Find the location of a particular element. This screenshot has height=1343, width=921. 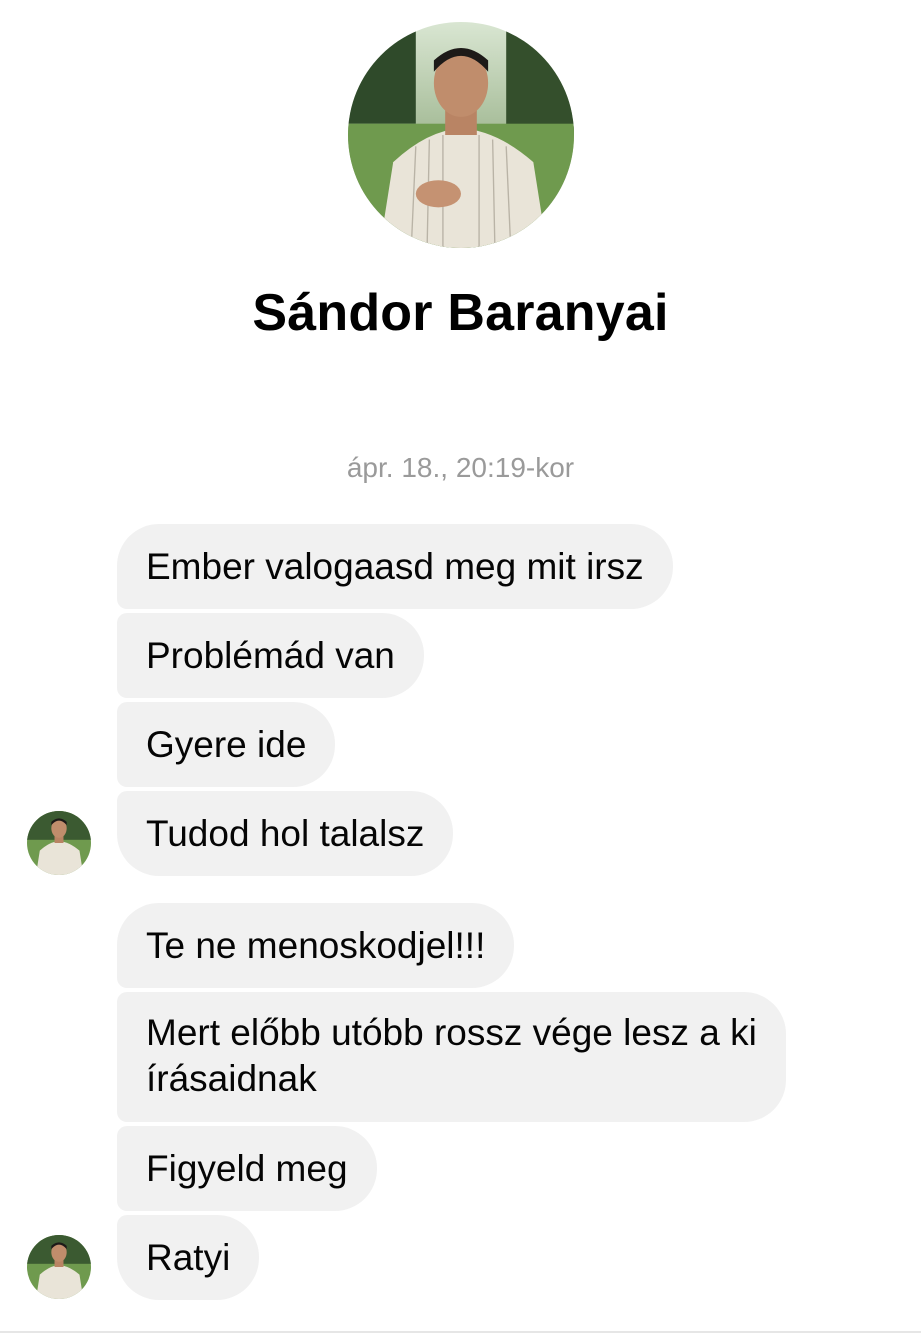

message-text: Problémád van is located at coordinates (270, 655).